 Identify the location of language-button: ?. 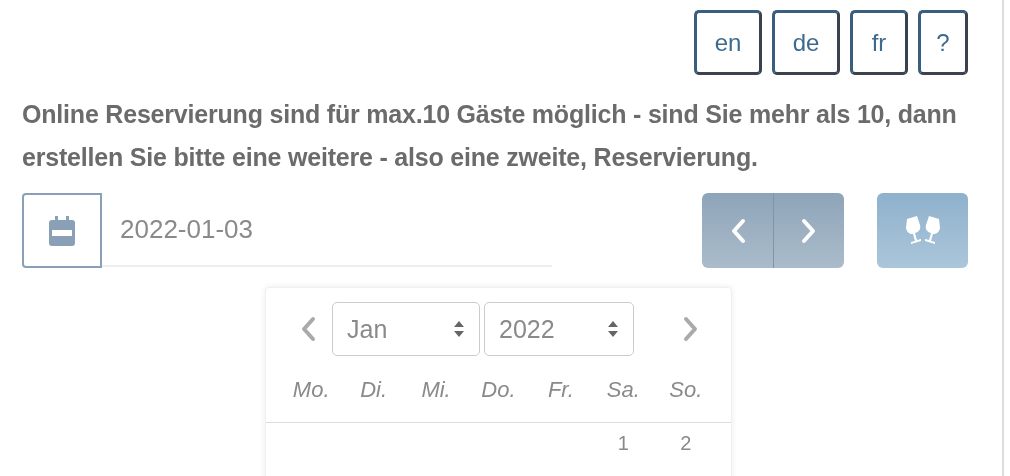
(943, 42).